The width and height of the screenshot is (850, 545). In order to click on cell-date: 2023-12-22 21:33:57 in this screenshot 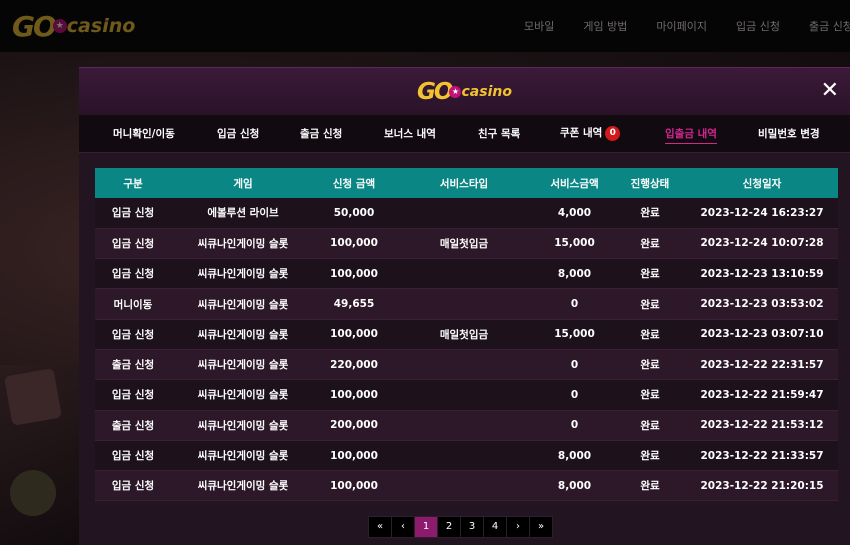, I will do `click(762, 455)`.